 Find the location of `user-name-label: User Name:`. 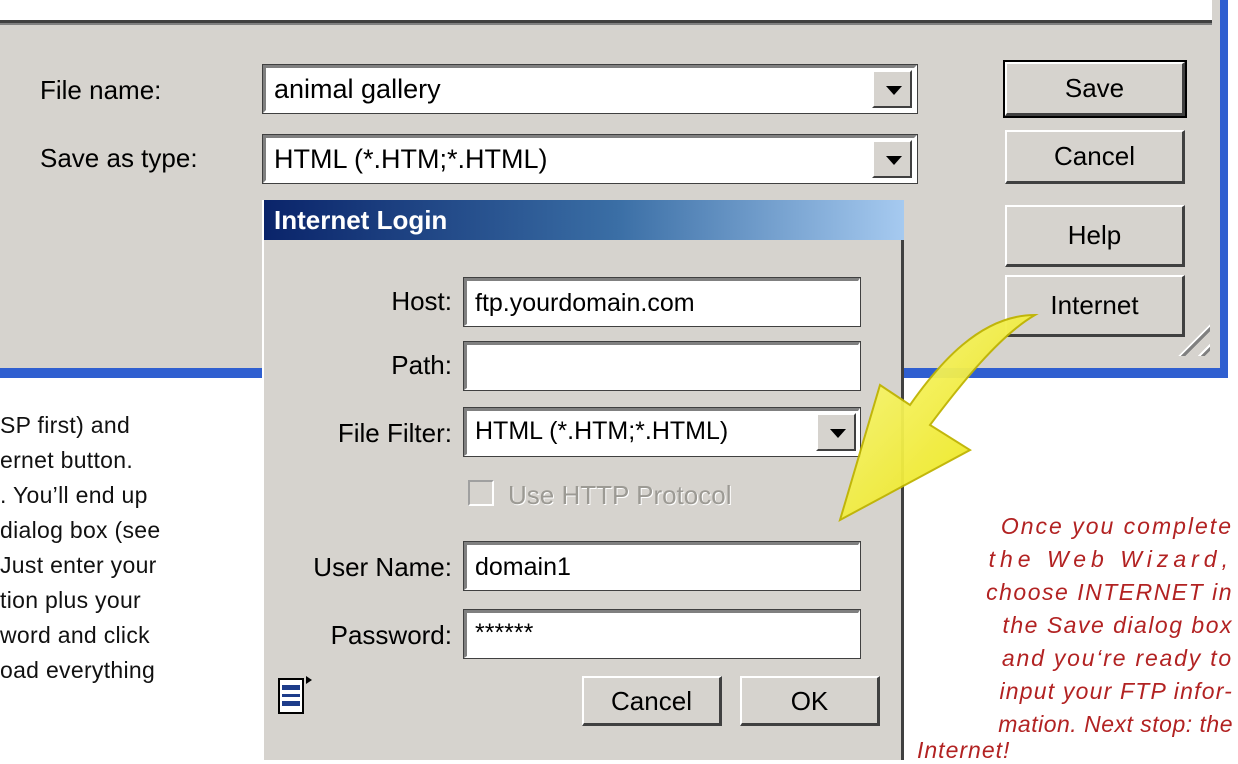

user-name-label: User Name: is located at coordinates (382, 567).